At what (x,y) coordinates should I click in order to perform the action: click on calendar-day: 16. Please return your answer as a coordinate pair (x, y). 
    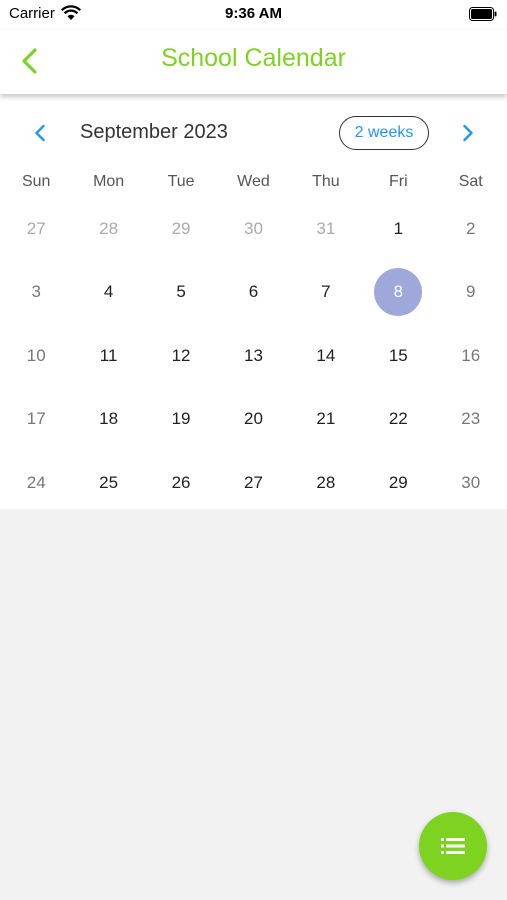
    Looking at the image, I should click on (471, 356).